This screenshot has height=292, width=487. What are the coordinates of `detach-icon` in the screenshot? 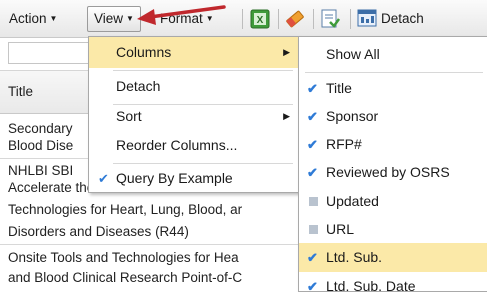 It's located at (367, 22).